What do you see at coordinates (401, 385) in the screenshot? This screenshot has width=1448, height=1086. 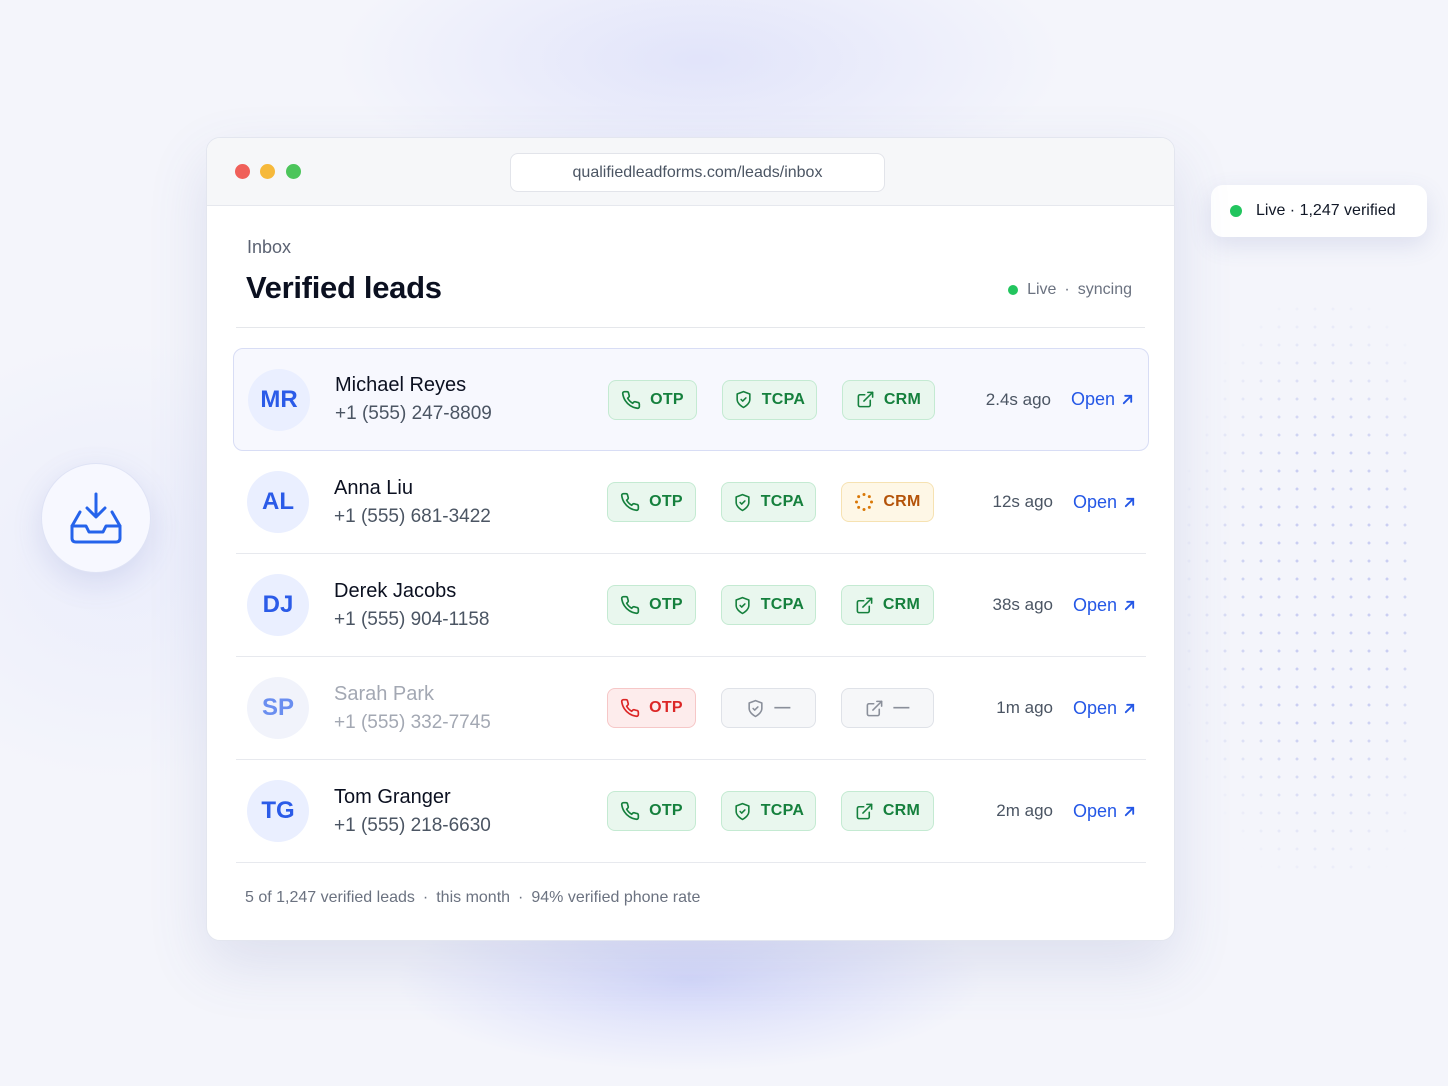 I see `lead-name: Michael Reyes` at bounding box center [401, 385].